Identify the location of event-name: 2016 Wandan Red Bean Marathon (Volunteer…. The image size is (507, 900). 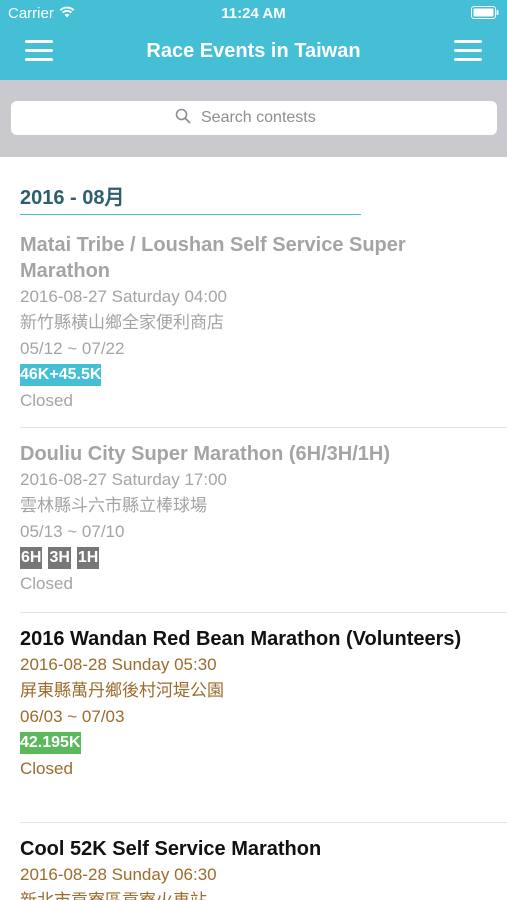
(241, 639).